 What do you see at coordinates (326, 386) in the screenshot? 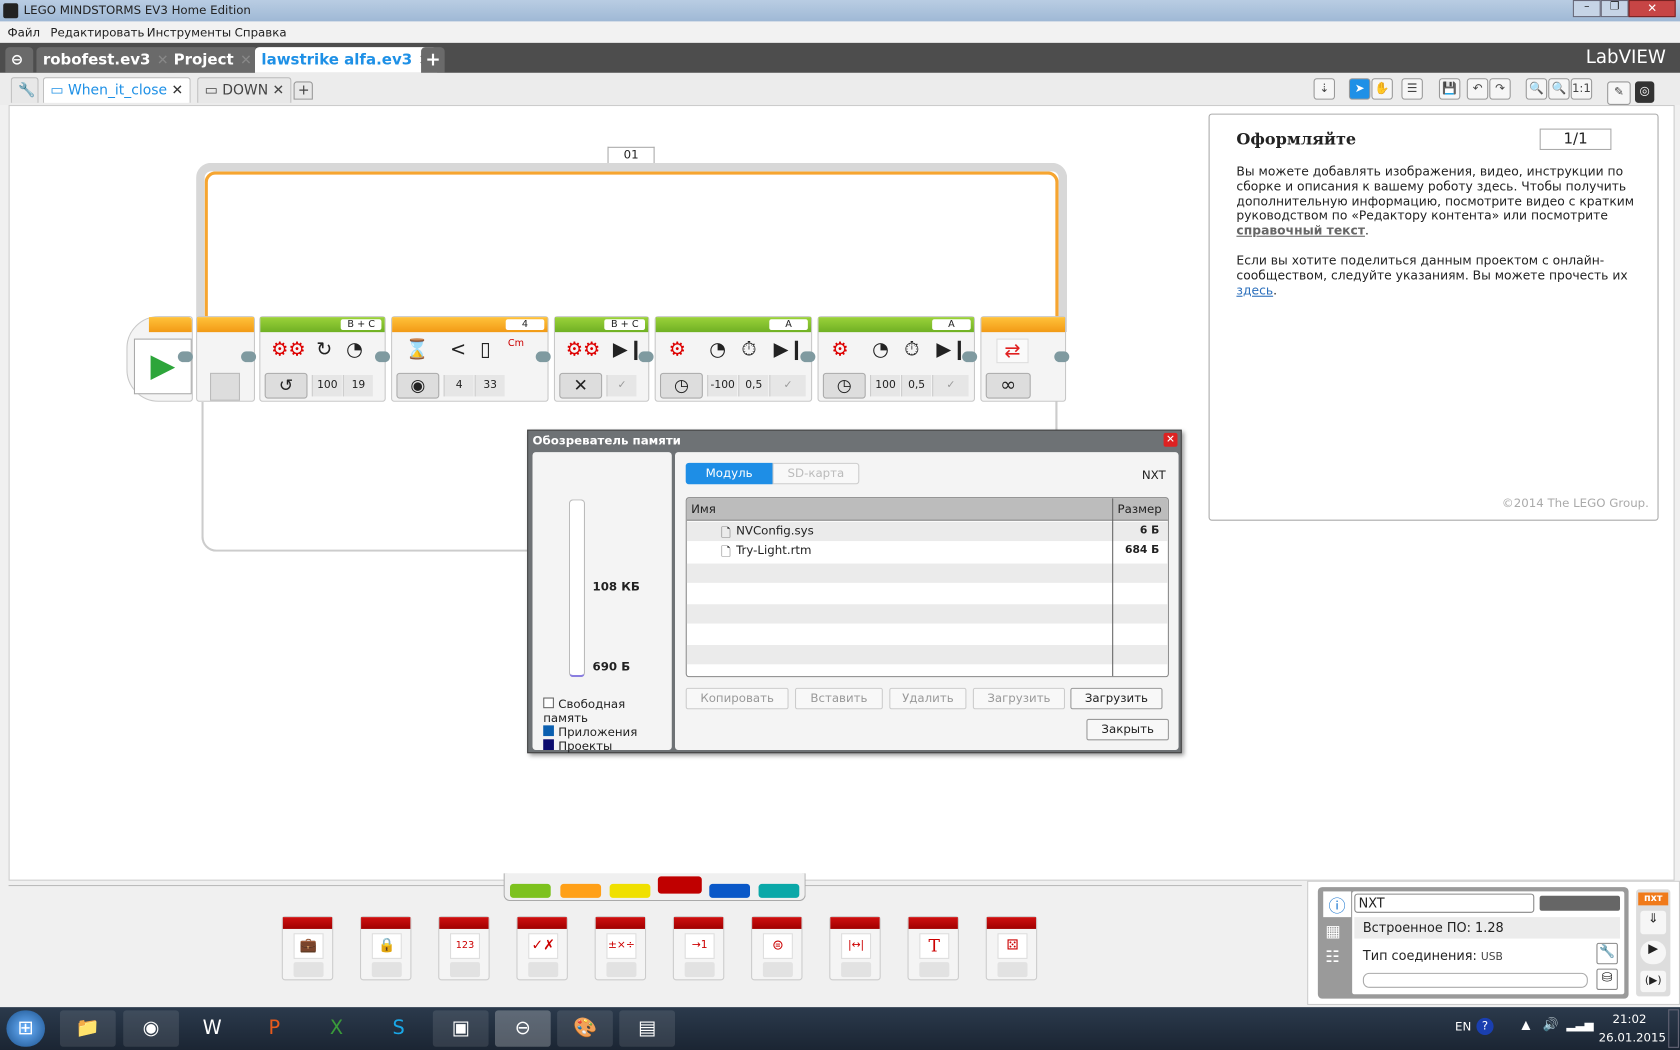
I see `param-power: 100` at bounding box center [326, 386].